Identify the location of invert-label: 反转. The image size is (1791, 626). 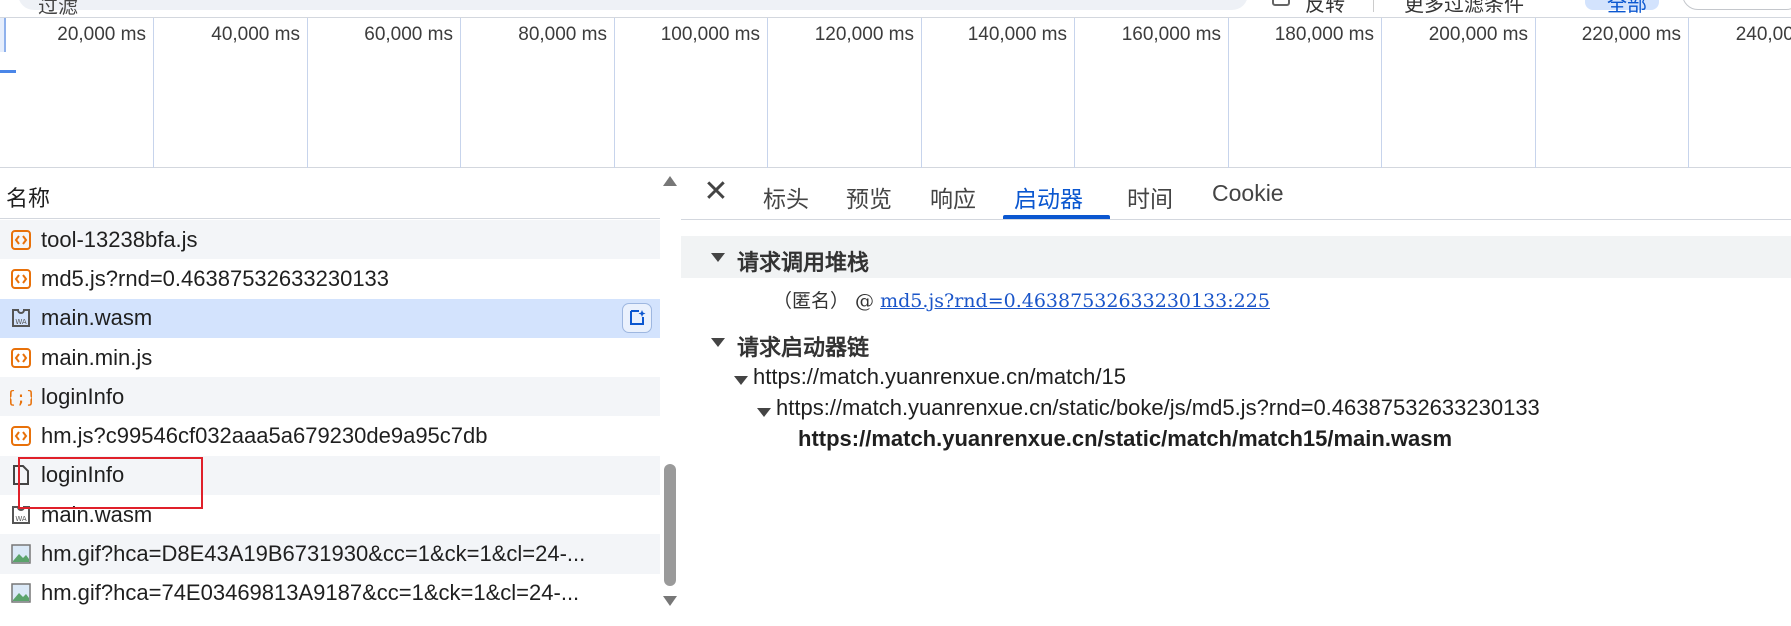
(1325, 8).